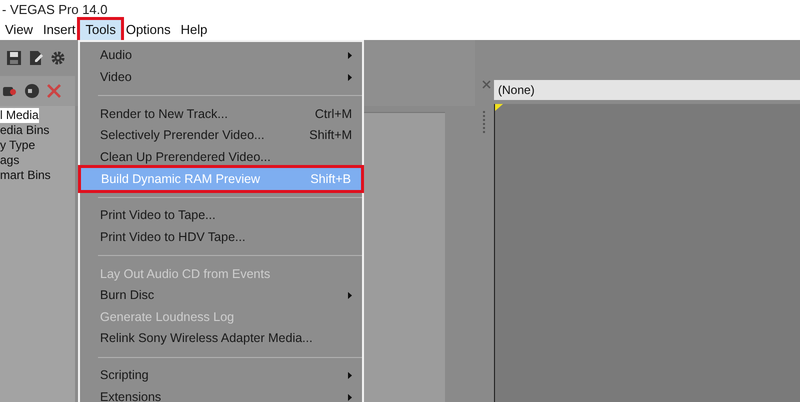 The height and width of the screenshot is (402, 800). Describe the element at coordinates (194, 30) in the screenshot. I see `menu-item: Help` at that location.